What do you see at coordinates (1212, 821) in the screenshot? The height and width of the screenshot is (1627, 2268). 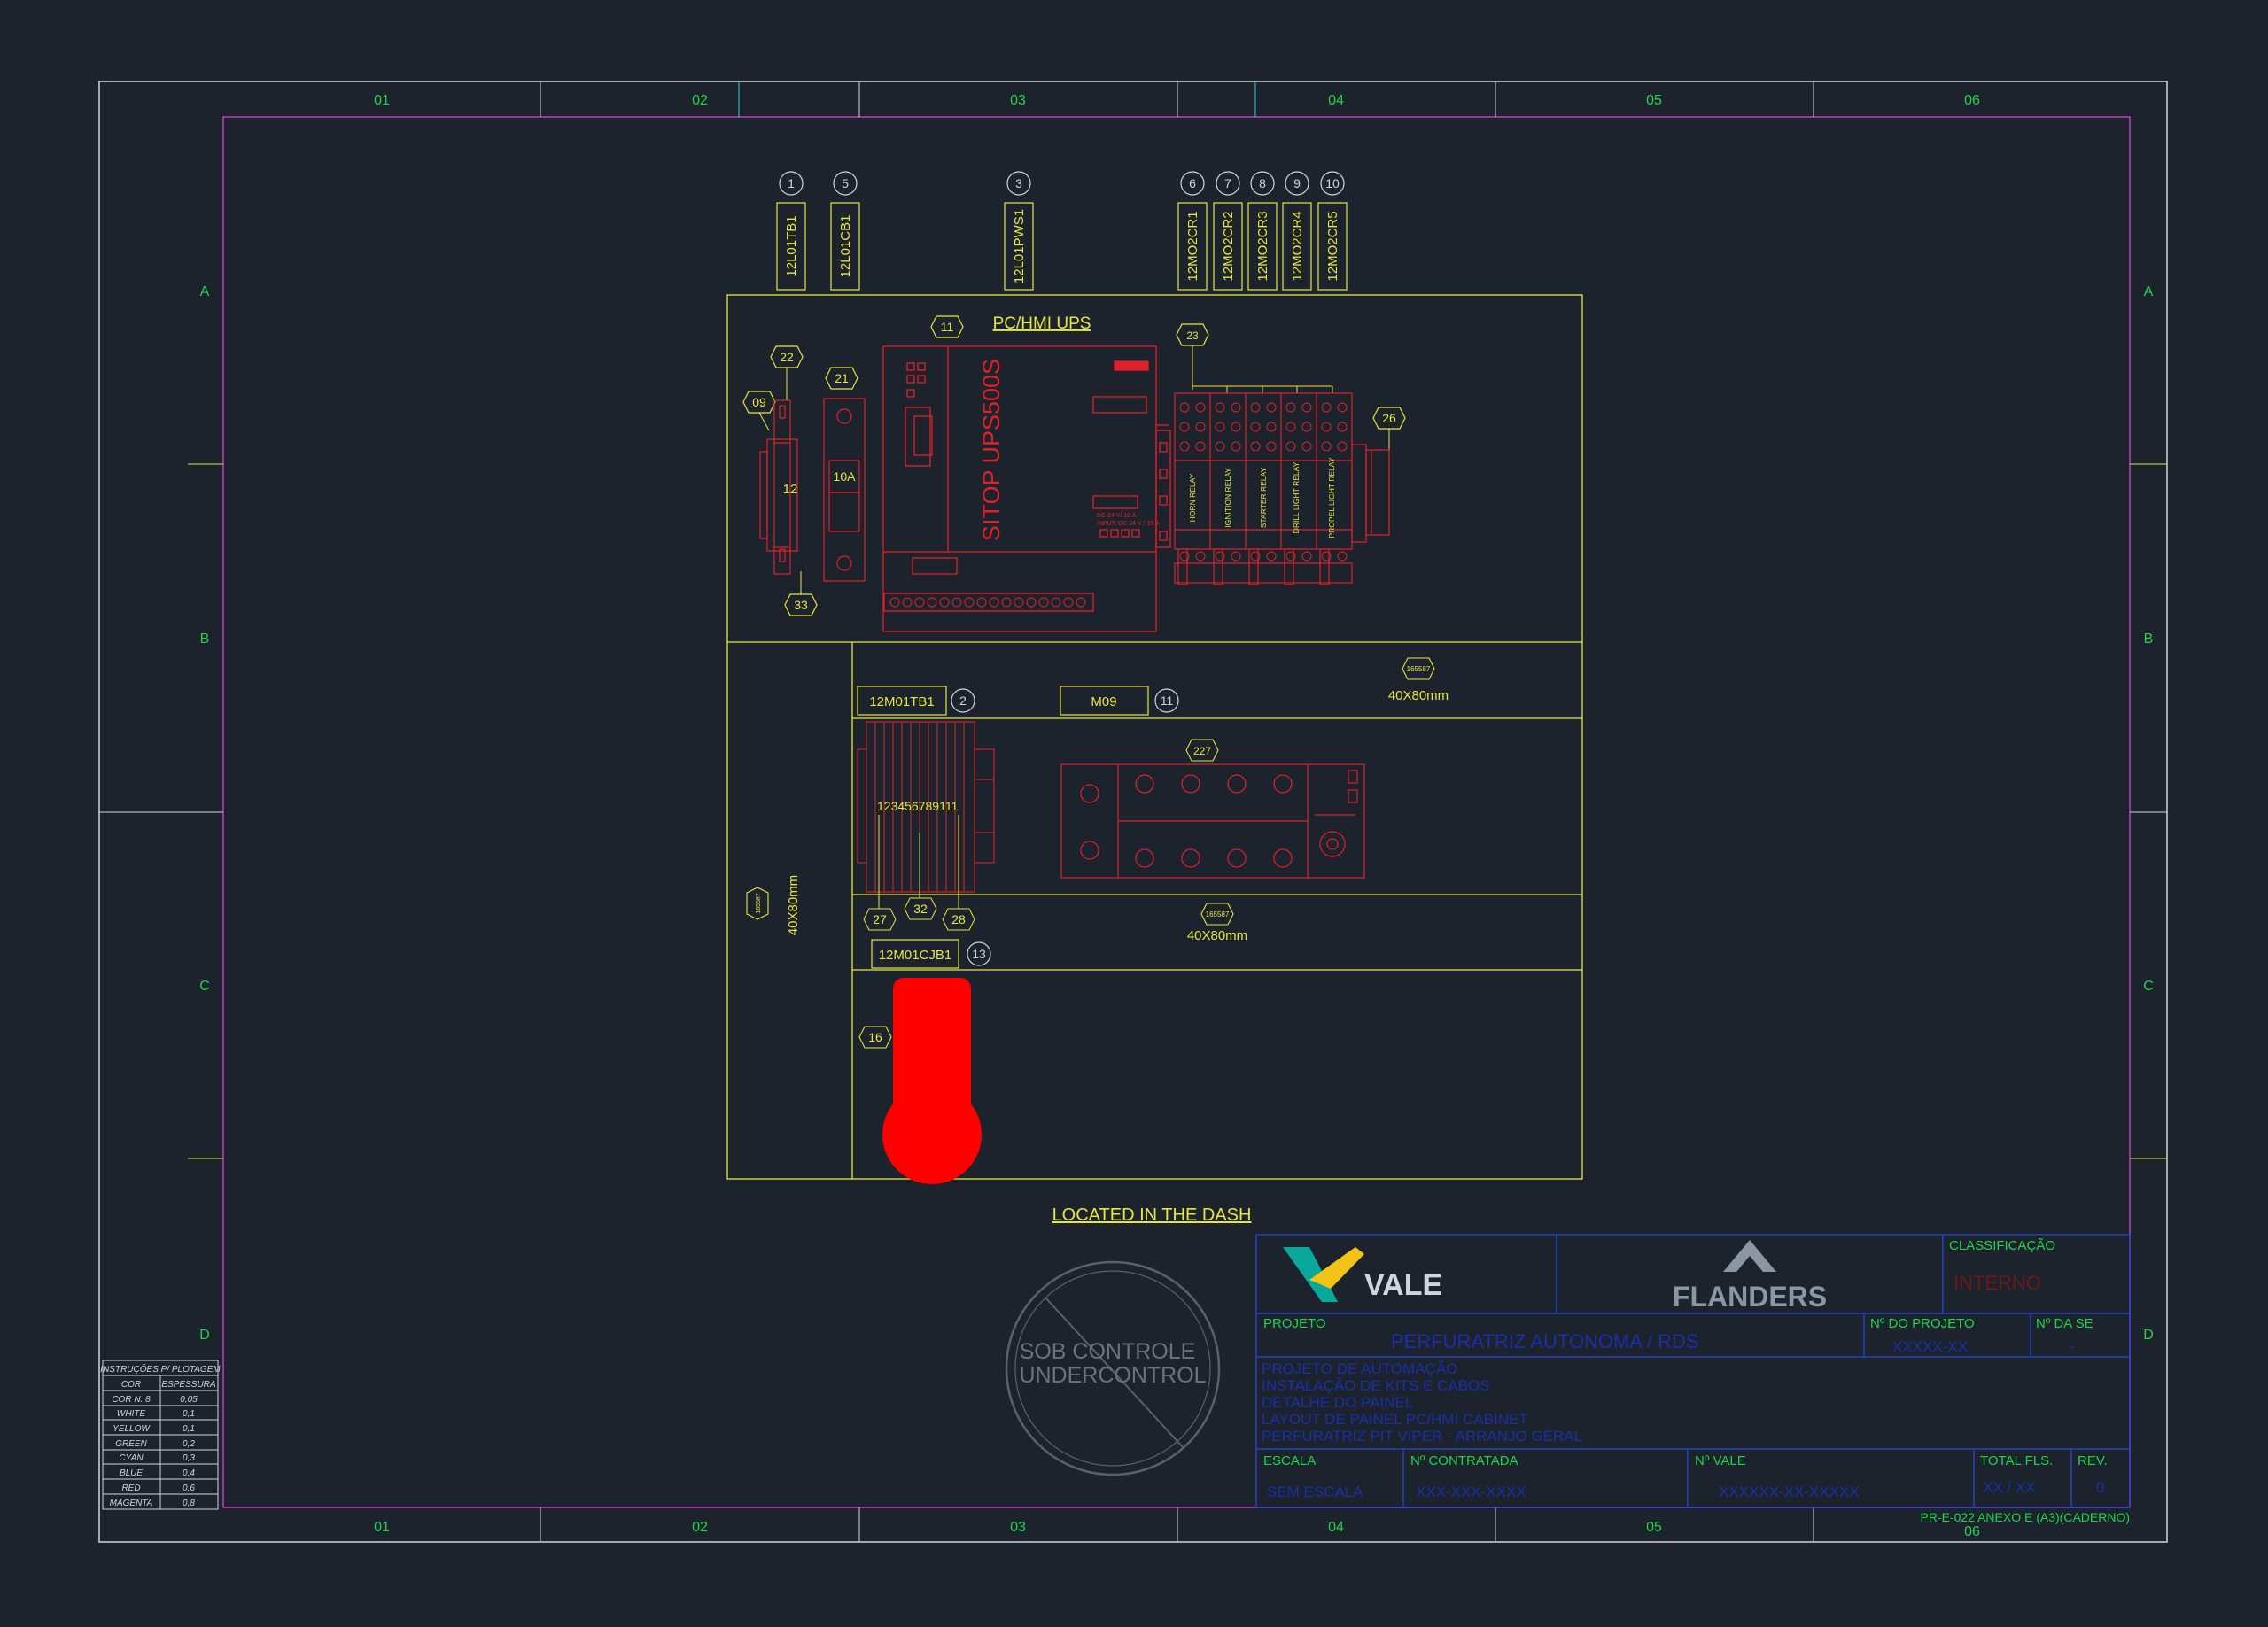 I see `io-module` at bounding box center [1212, 821].